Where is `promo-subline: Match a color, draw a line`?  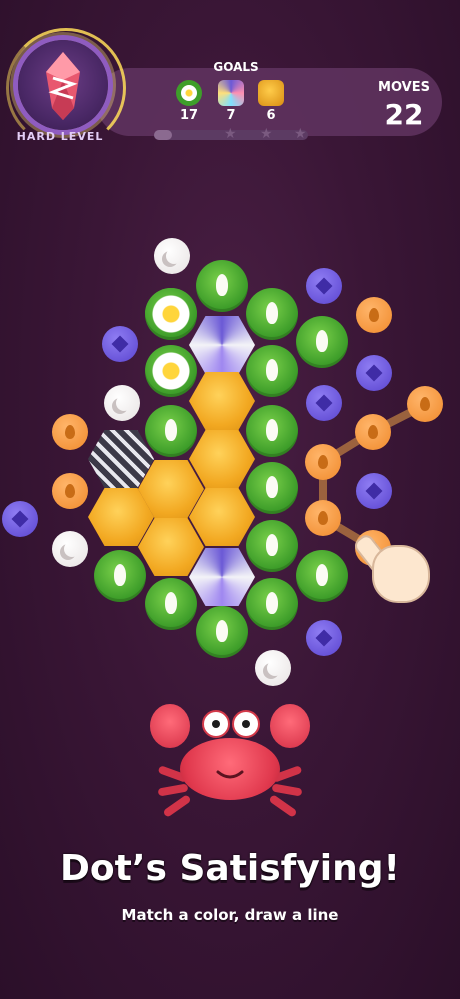
promo-subline: Match a color, draw a line is located at coordinates (230, 915).